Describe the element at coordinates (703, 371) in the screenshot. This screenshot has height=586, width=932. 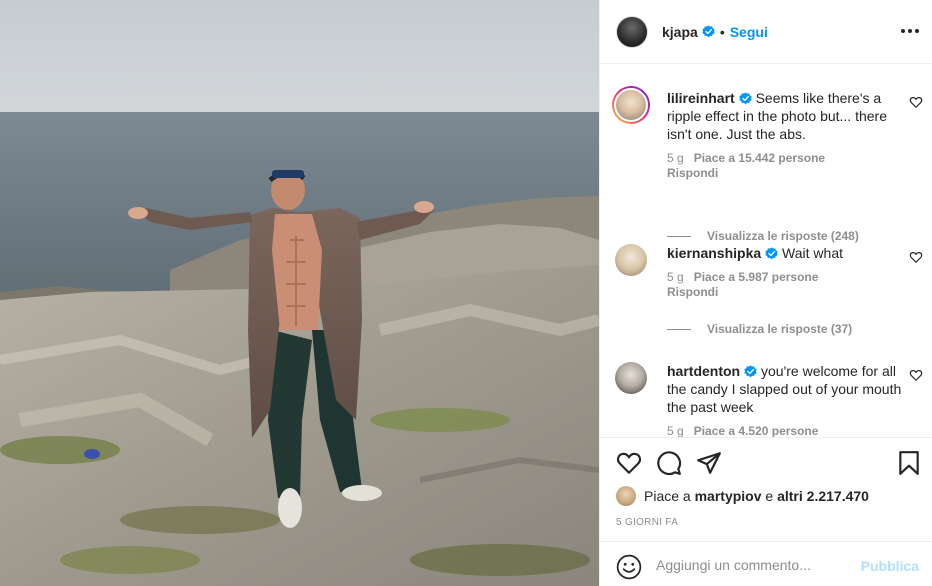
I see `comment-username: hartdenton` at that location.